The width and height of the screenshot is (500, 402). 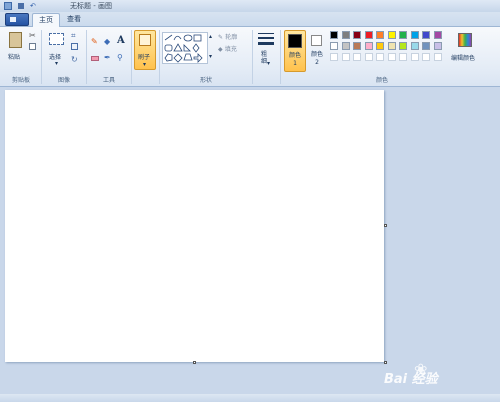 I want to click on color2-swatch, so click(x=316, y=40).